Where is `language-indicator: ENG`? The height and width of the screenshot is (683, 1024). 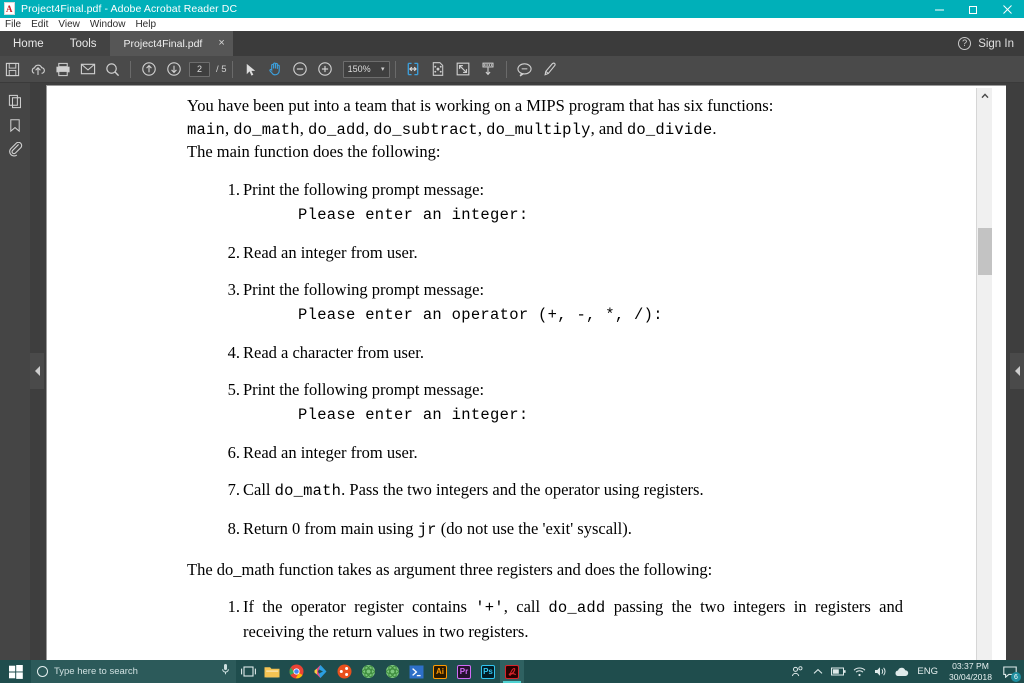
language-indicator: ENG is located at coordinates (927, 671).